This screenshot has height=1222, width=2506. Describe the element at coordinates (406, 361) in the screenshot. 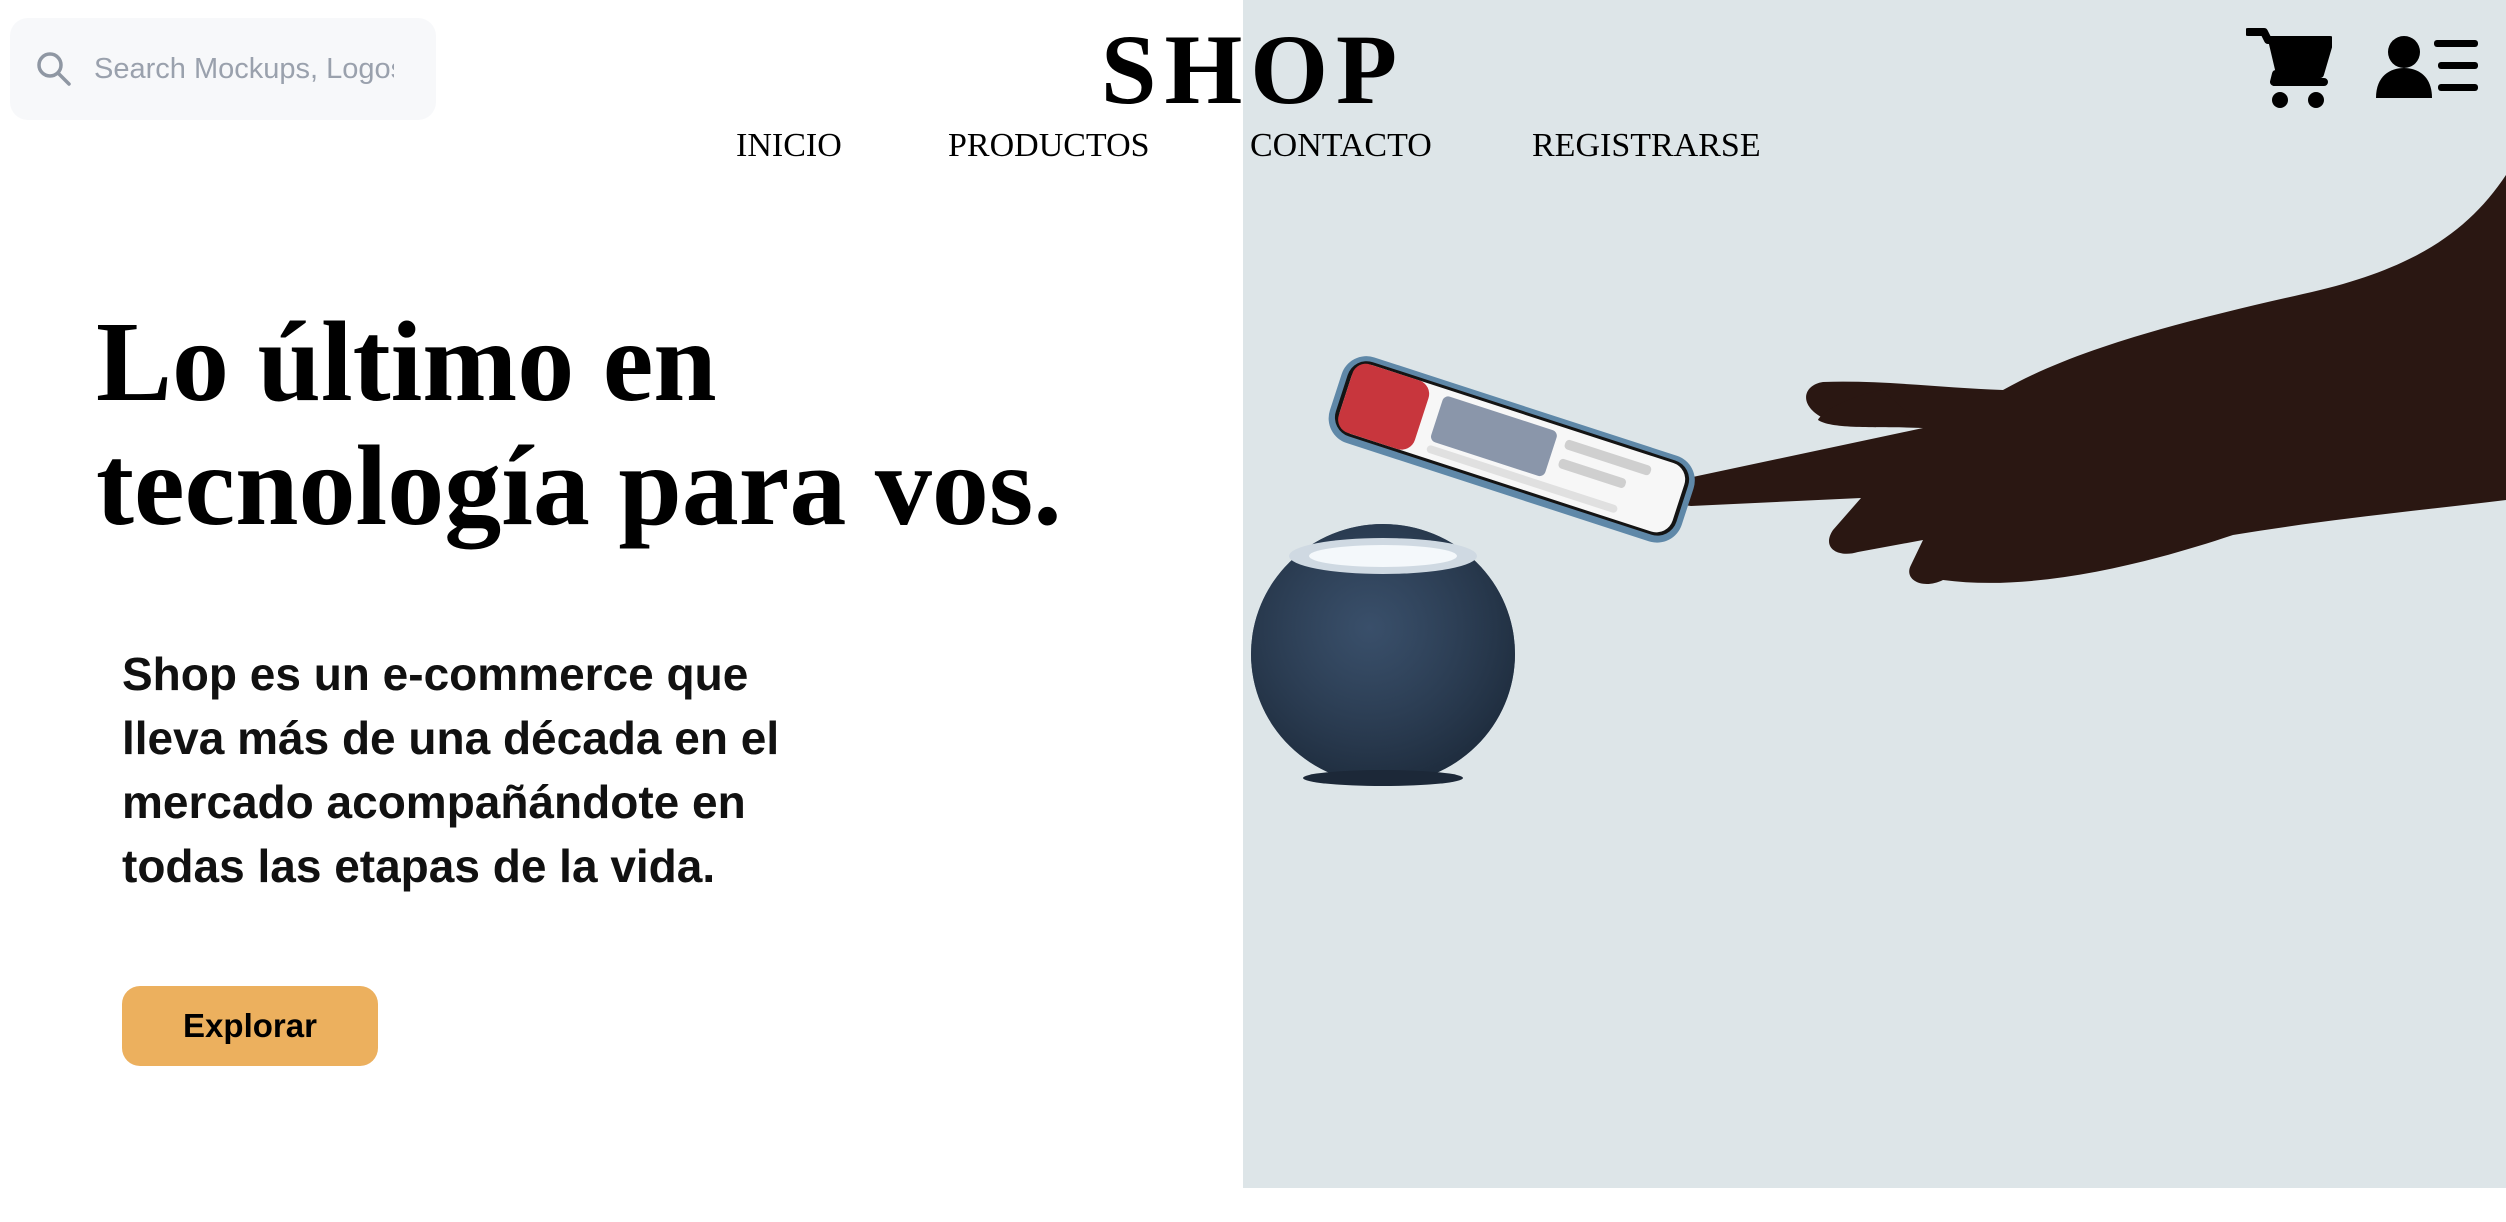

I see `hero-title-line-1: Lo último en` at that location.